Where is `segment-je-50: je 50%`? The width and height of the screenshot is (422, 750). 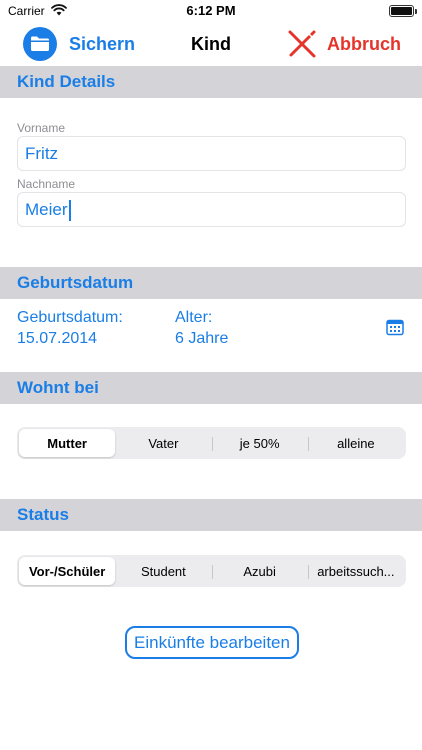 segment-je-50: je 50% is located at coordinates (259, 443).